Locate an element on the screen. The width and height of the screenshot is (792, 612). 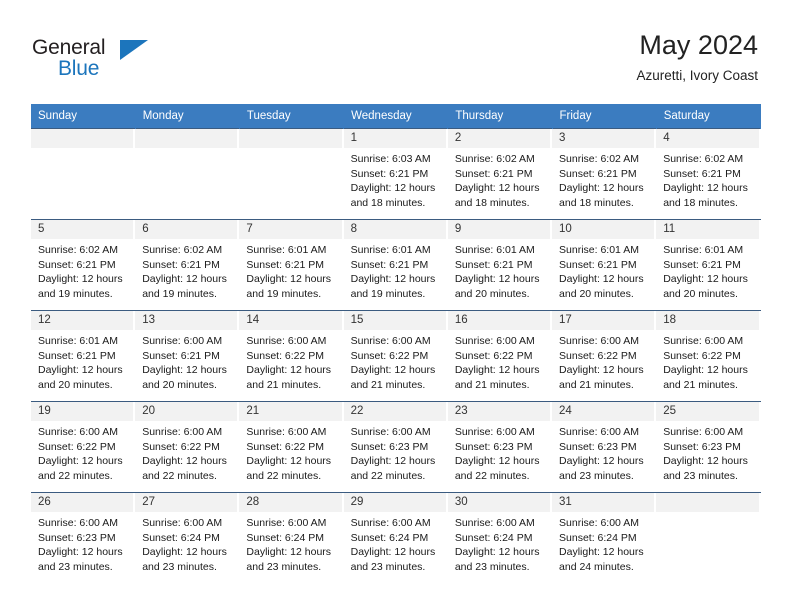
day-number: 24 is located at coordinates (604, 411).